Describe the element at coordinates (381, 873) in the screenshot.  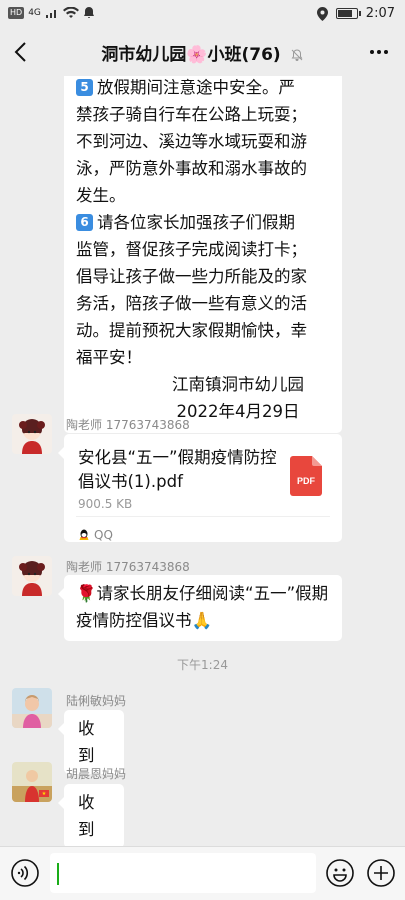
I see `add-attachment-icon` at that location.